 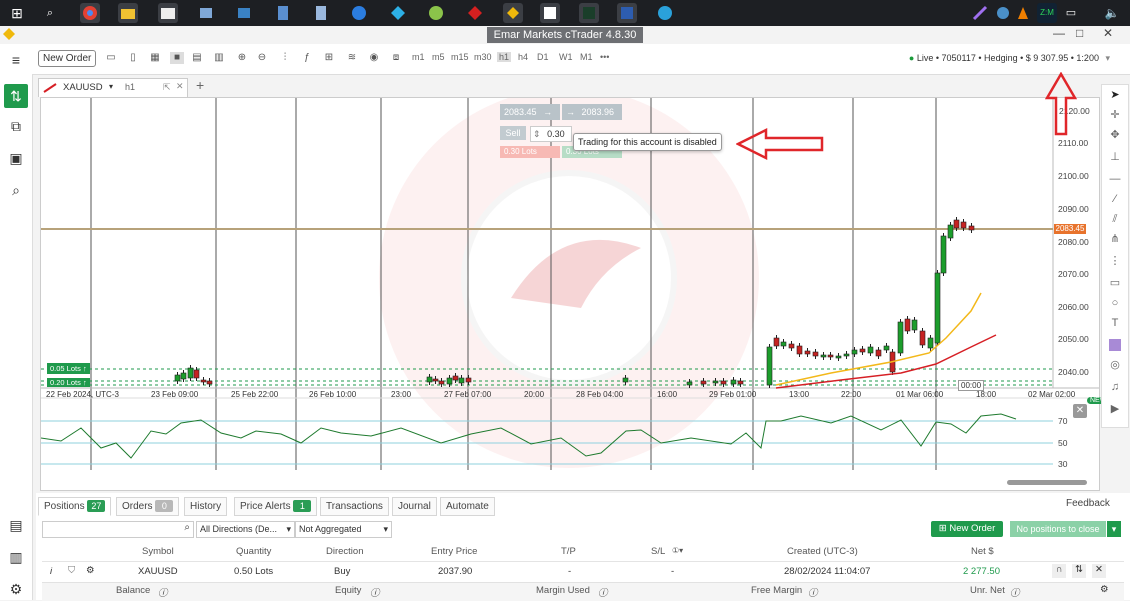 I want to click on chart-tab-xauusd: XAUUSD ▾ h1 ⇱ ✕, so click(x=113, y=87).